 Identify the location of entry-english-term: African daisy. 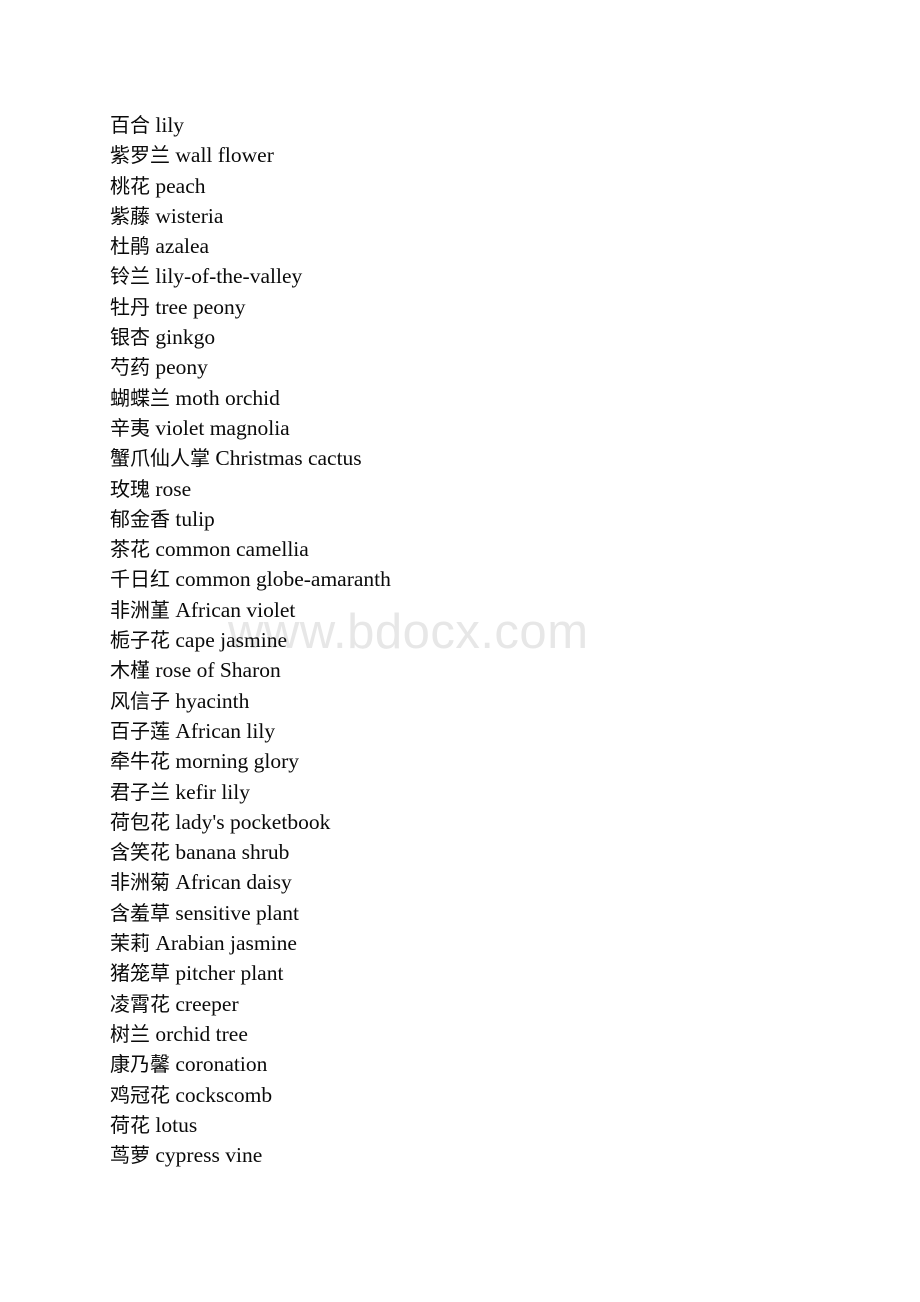
(233, 882).